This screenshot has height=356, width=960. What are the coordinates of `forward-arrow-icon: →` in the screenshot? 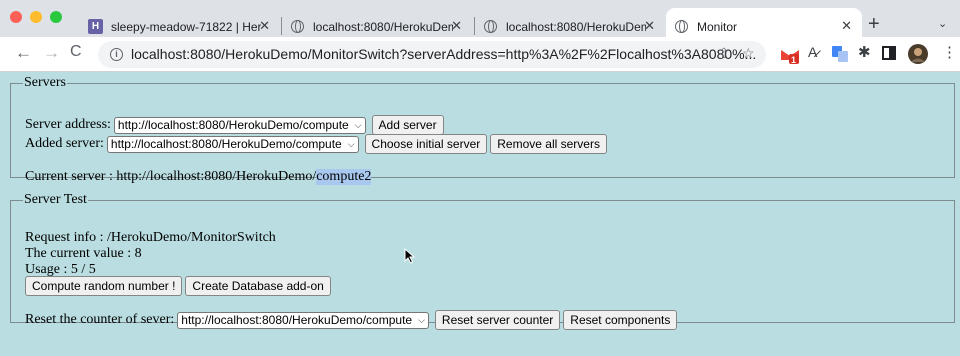 It's located at (51, 53).